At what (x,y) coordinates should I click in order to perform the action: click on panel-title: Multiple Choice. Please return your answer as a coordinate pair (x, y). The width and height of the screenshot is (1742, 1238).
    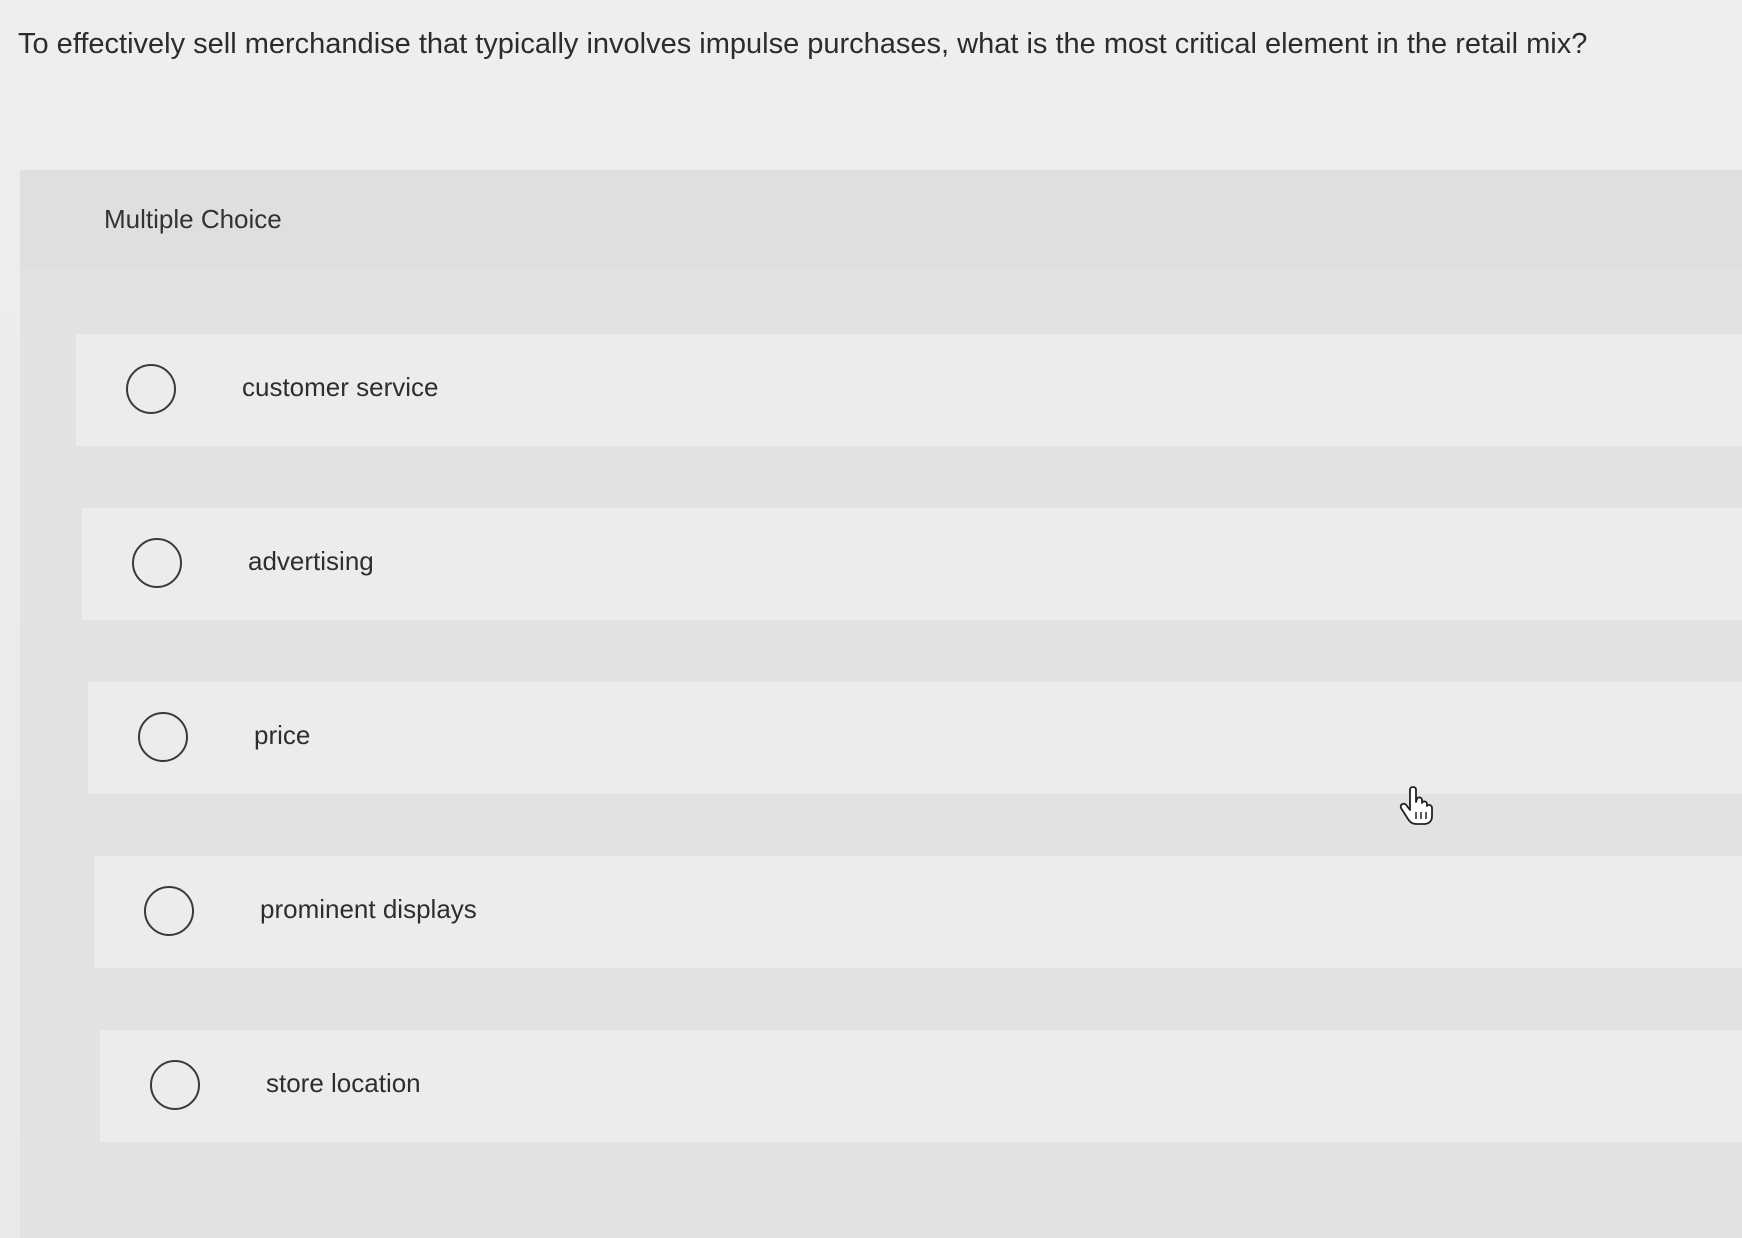
    Looking at the image, I should click on (193, 219).